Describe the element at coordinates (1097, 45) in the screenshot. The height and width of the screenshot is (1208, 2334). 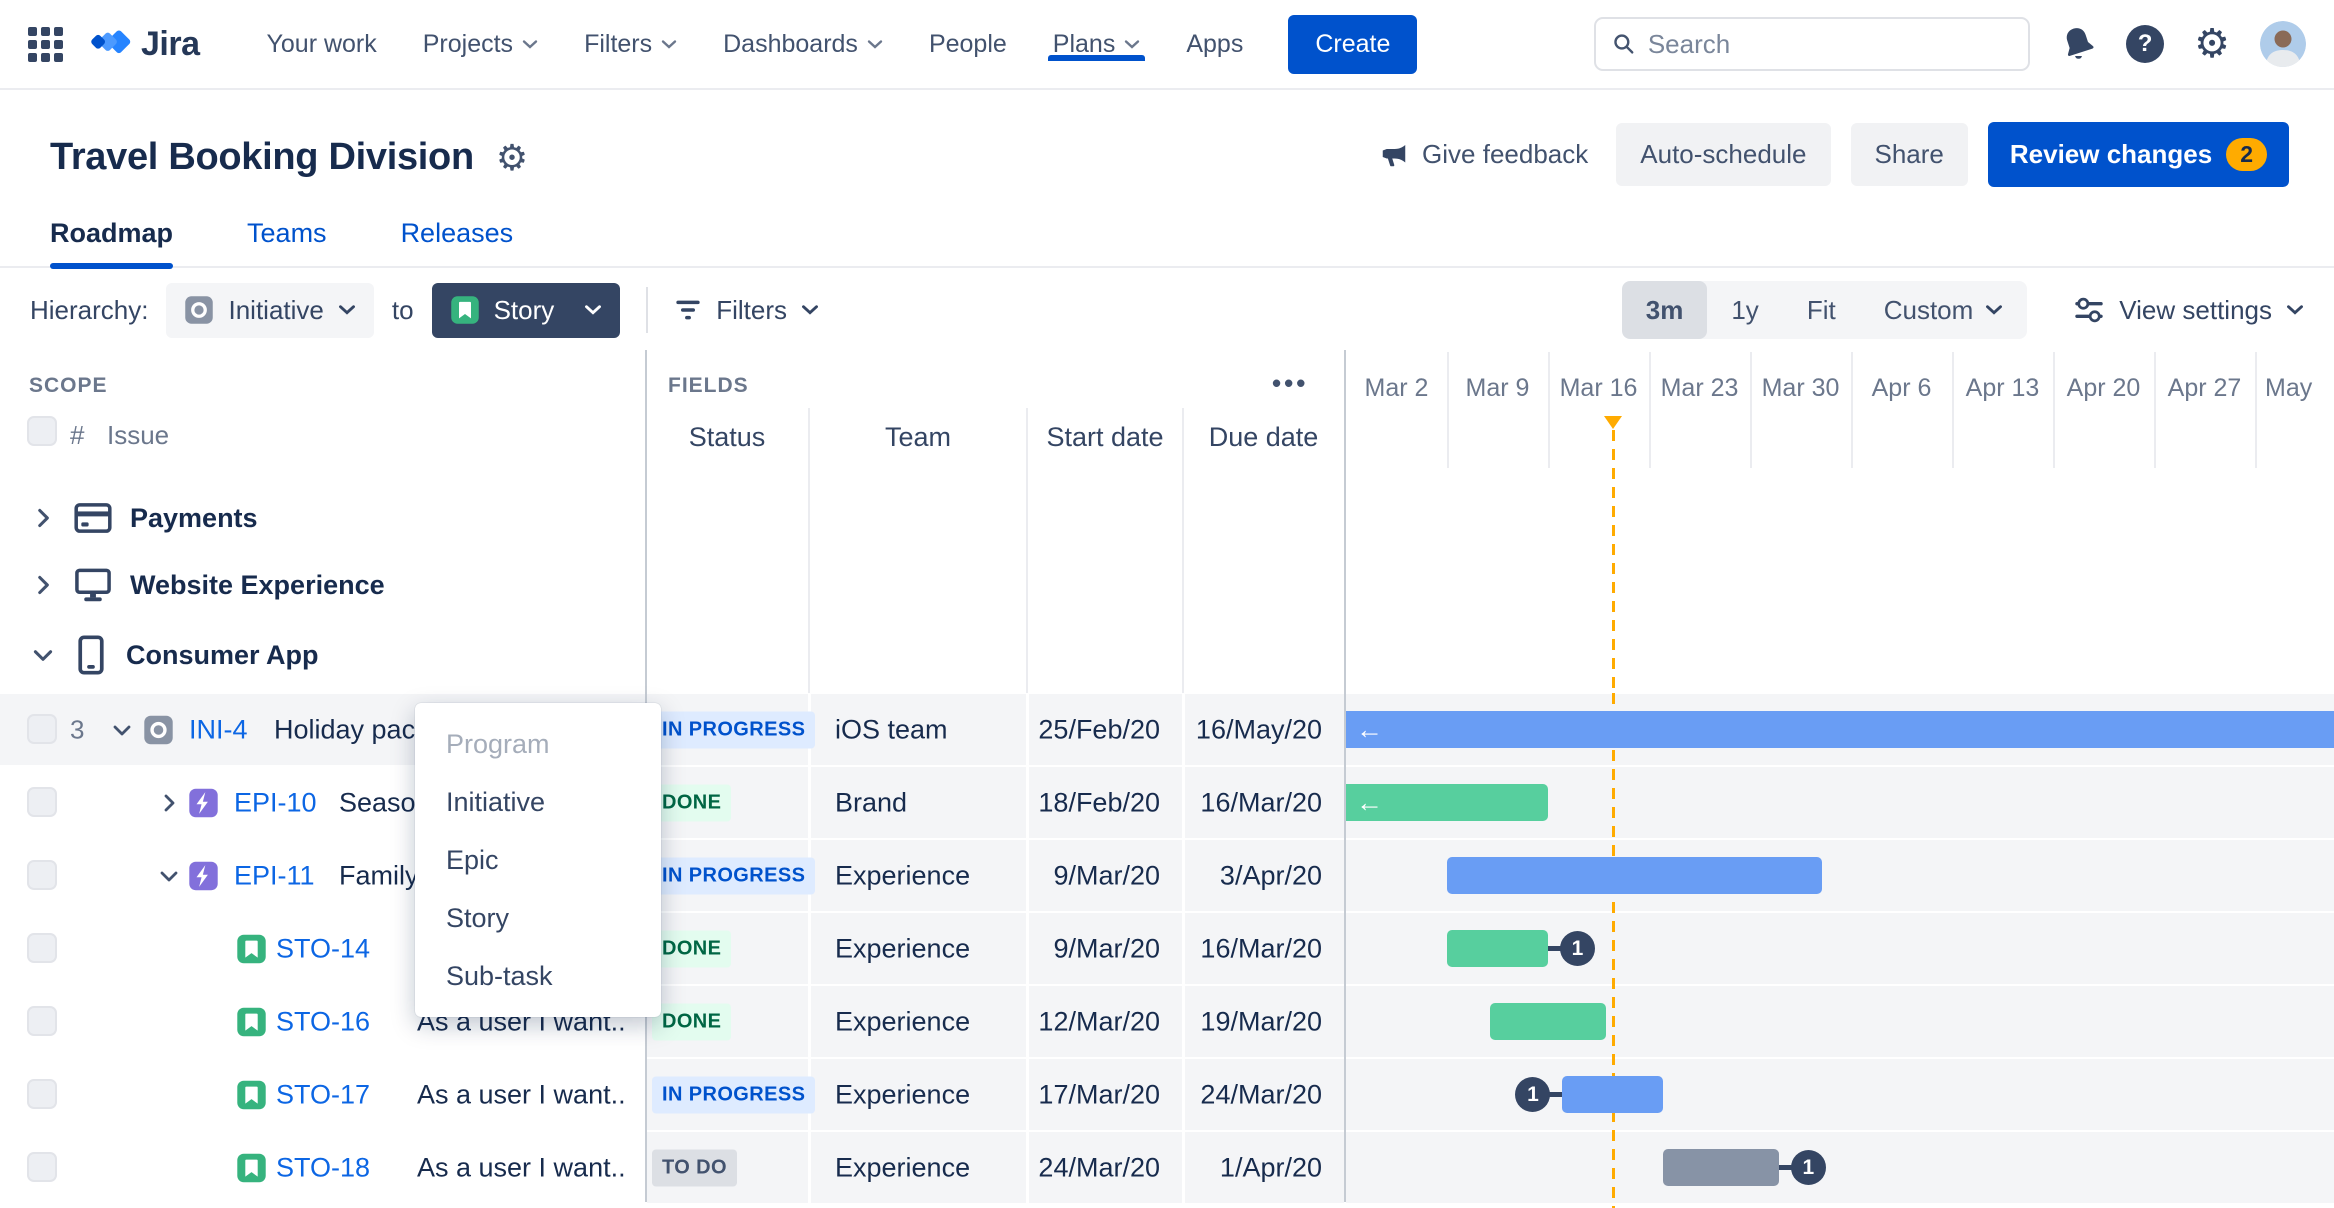
I see `nav-item-plans: Plans` at that location.